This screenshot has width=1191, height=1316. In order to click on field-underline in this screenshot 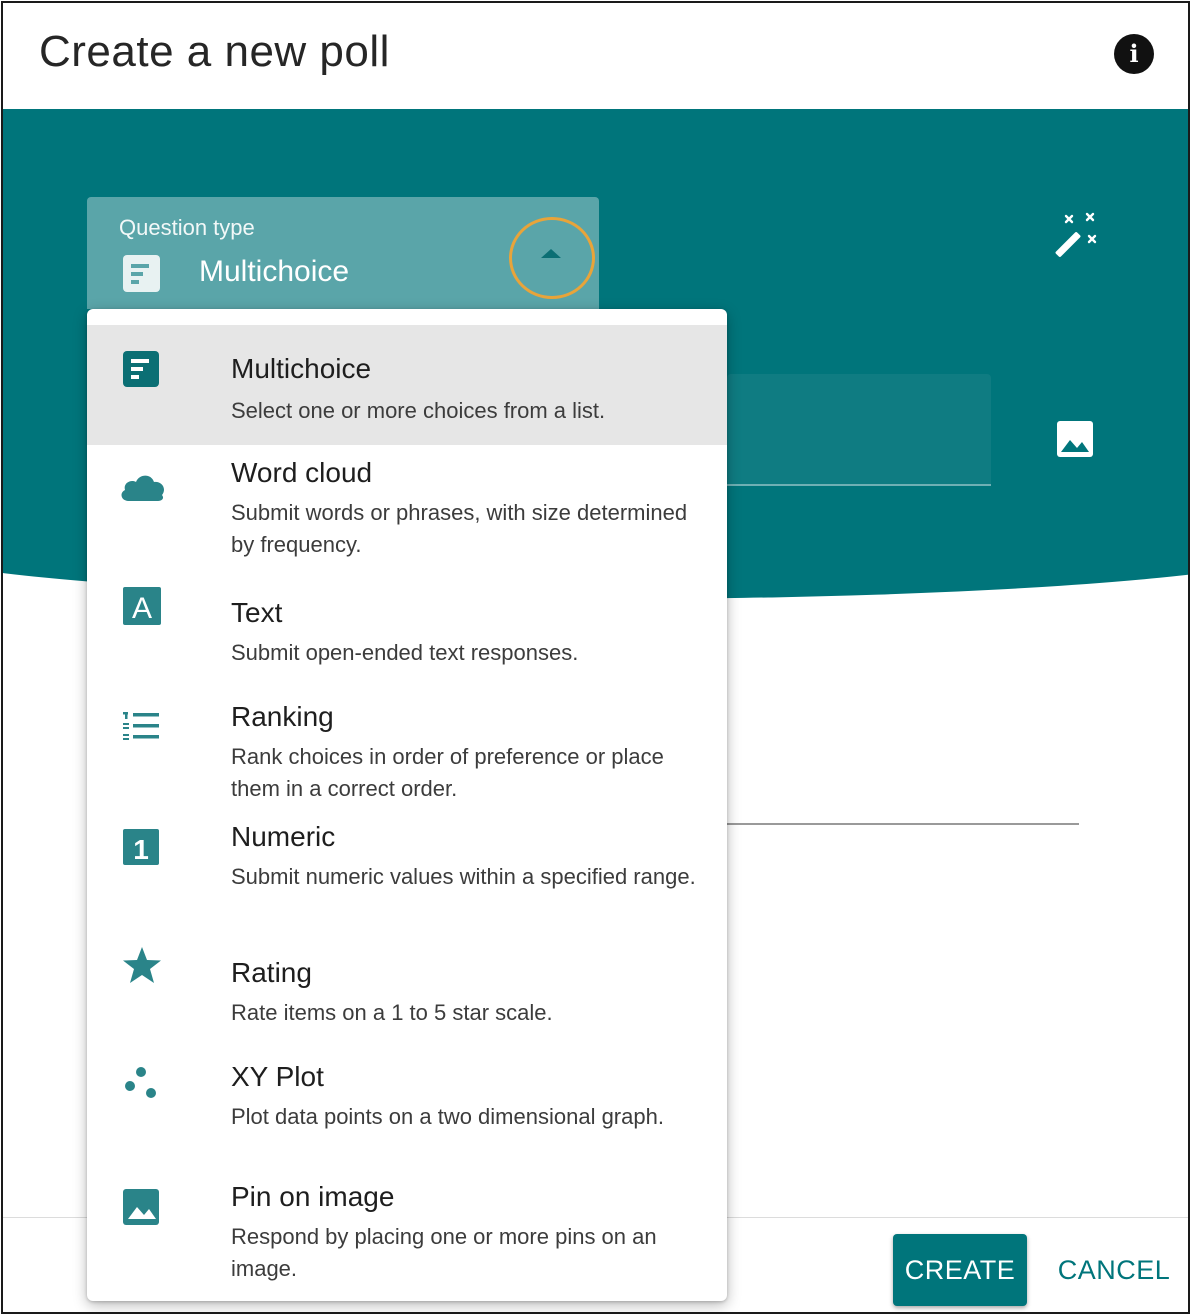, I will do `click(903, 824)`.